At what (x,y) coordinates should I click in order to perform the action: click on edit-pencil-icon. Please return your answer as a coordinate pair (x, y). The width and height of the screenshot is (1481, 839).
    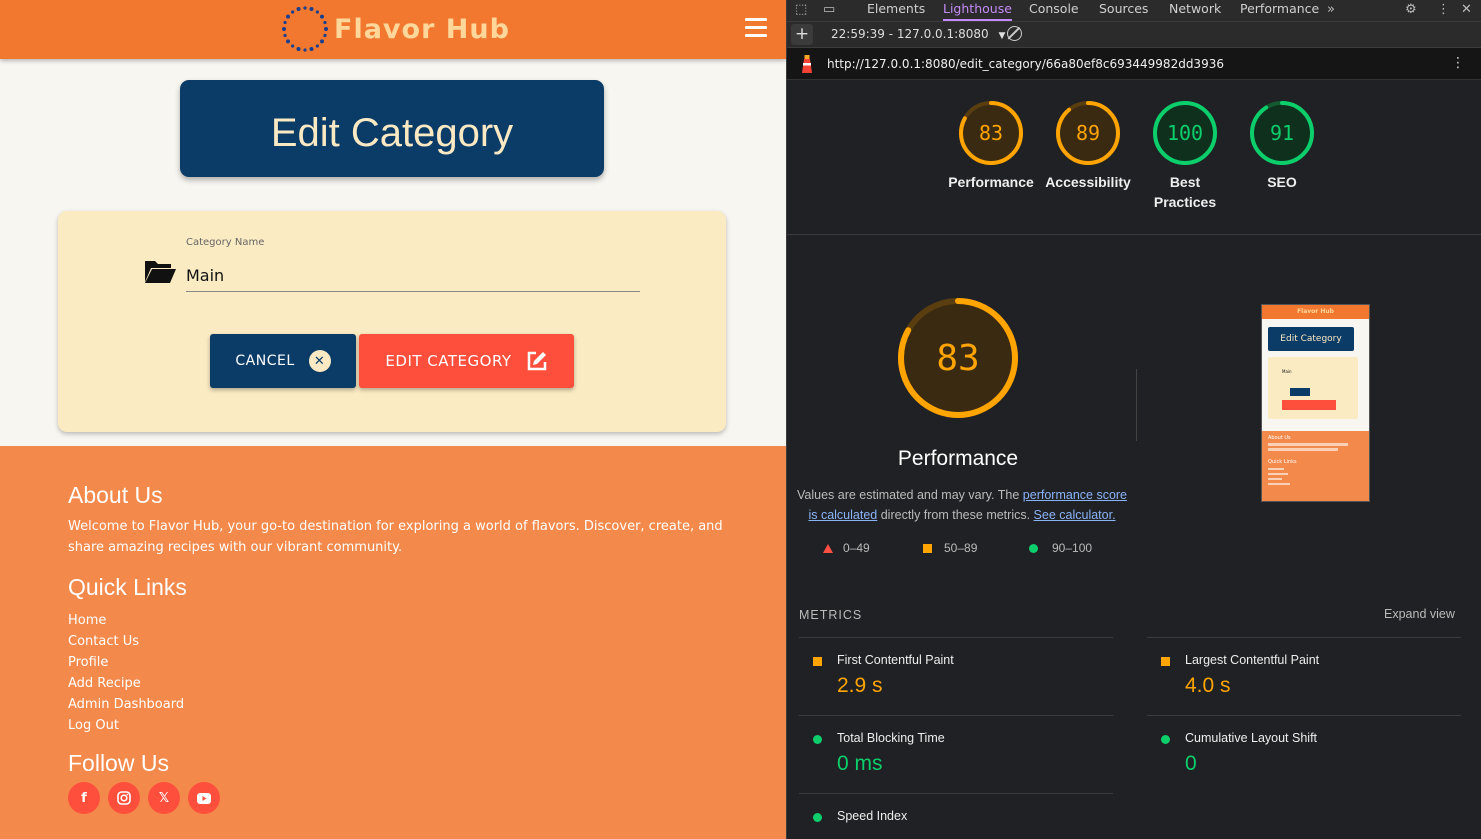
    Looking at the image, I should click on (536, 361).